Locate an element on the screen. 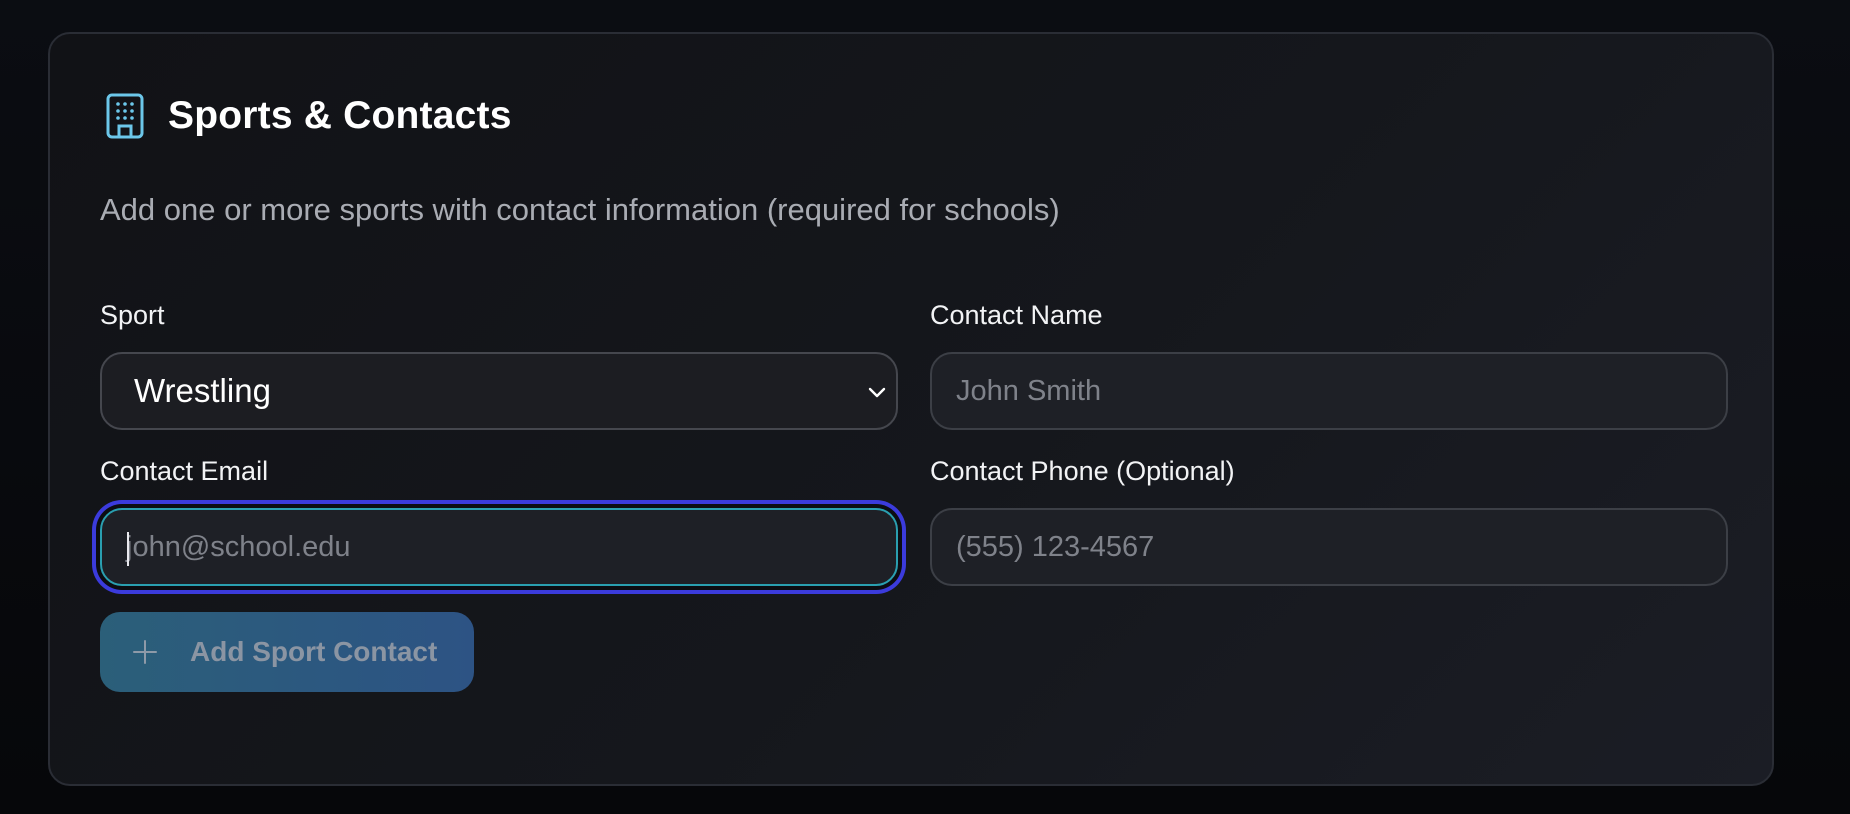 The width and height of the screenshot is (1850, 814). sport-label: Sport is located at coordinates (132, 315).